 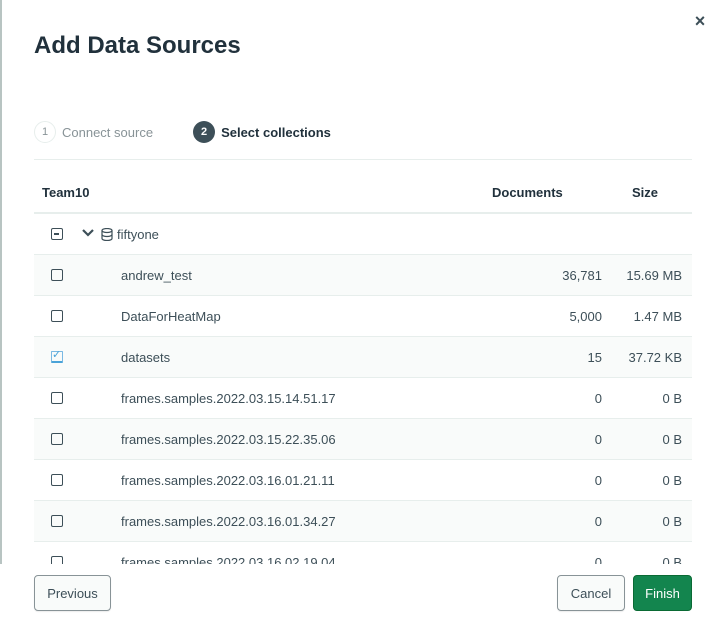 I want to click on collection-name: datasets, so click(x=146, y=357).